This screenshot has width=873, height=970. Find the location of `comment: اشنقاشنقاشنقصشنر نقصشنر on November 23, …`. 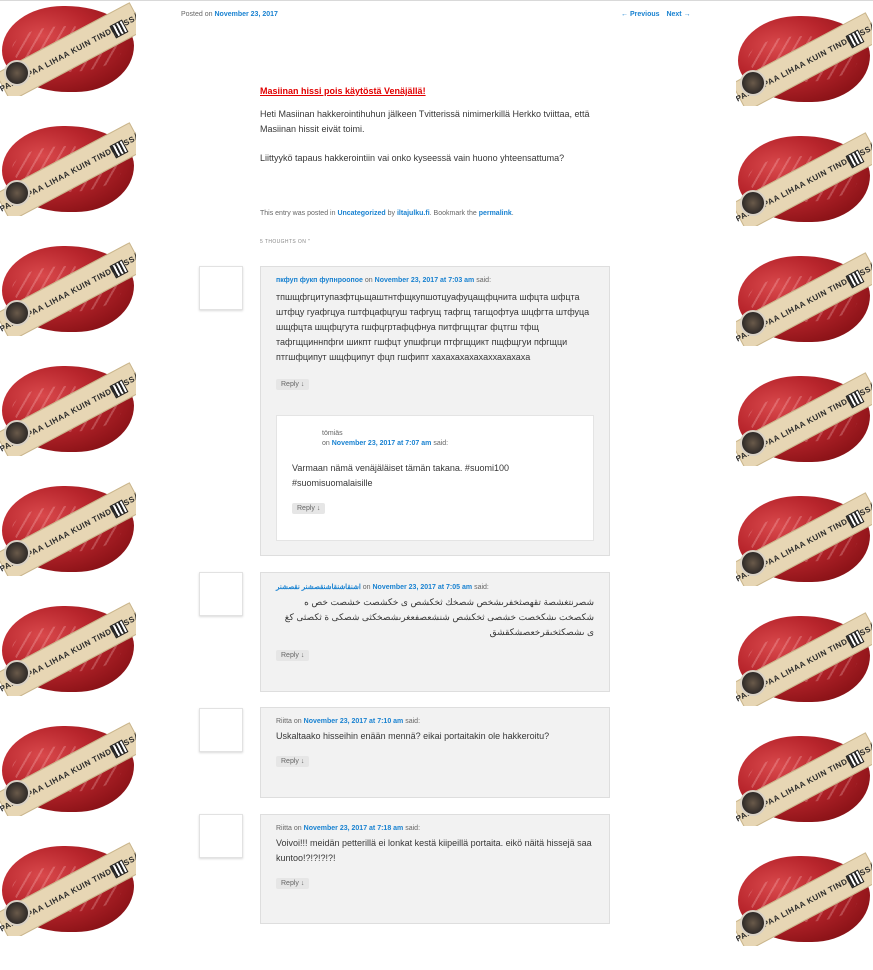

comment: اشنقاشنقاشنقصشنر نقصشنر on November 23, … is located at coordinates (435, 632).